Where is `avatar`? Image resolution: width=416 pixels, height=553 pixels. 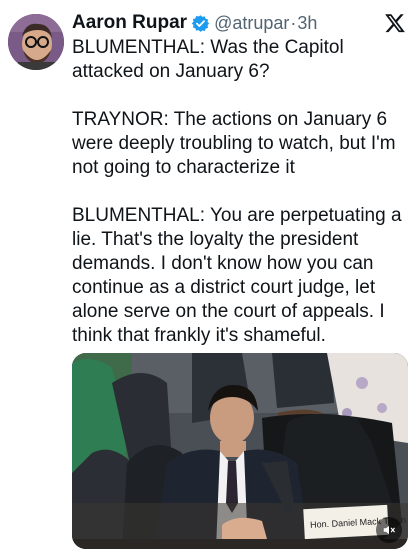 avatar is located at coordinates (36, 42).